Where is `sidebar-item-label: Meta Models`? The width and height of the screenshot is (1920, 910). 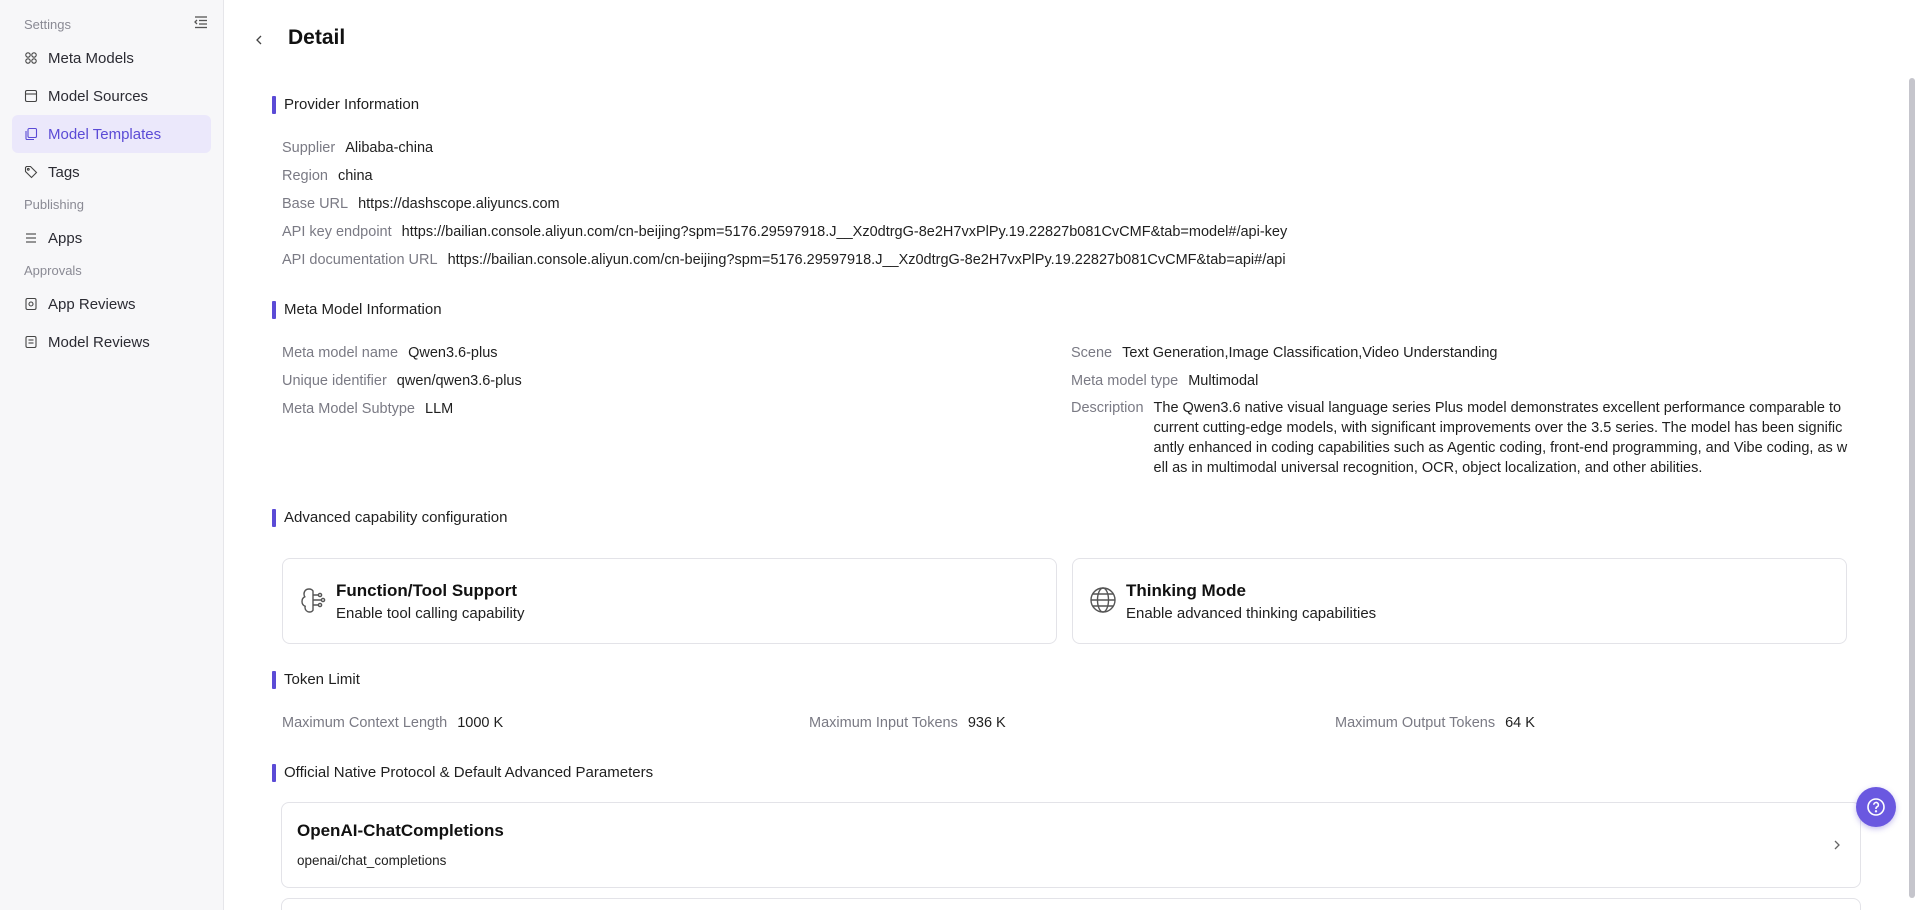
sidebar-item-label: Meta Models is located at coordinates (91, 58).